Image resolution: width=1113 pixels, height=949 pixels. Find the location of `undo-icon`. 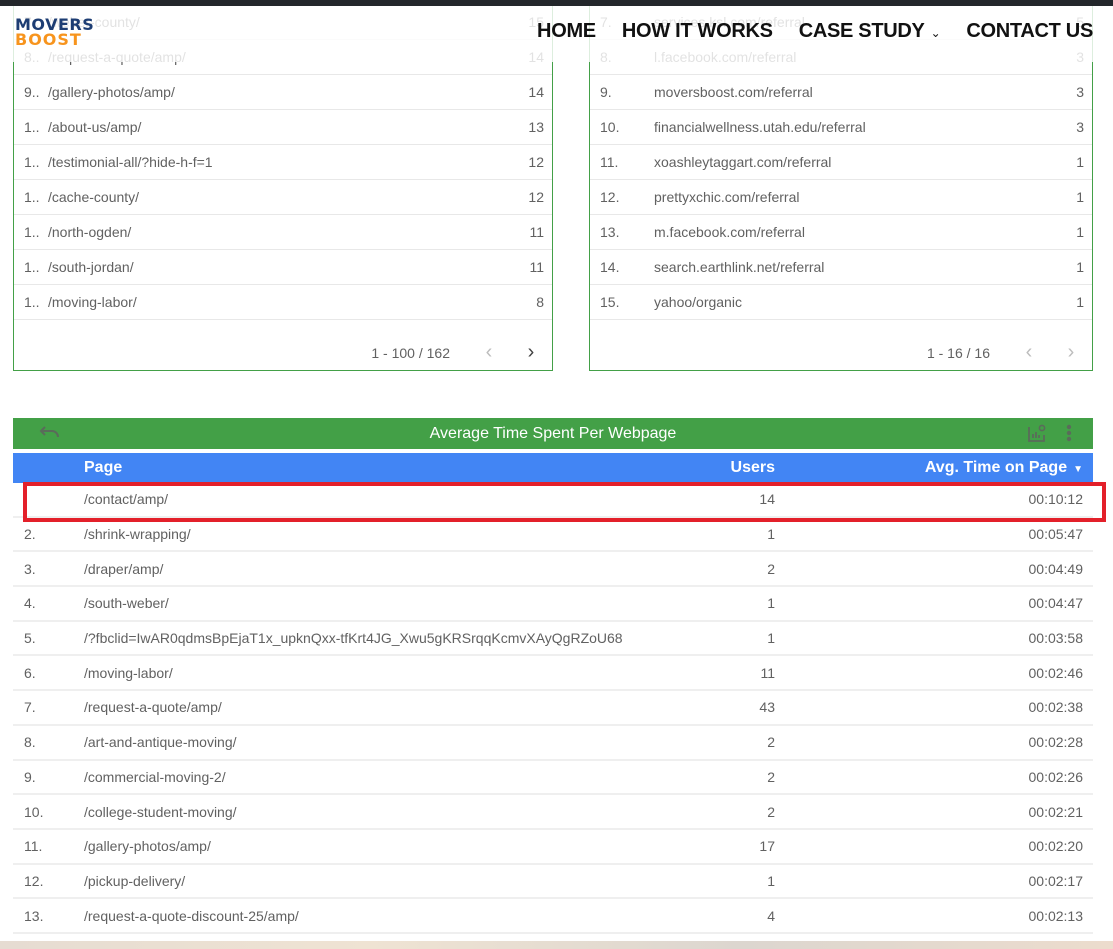

undo-icon is located at coordinates (50, 433).